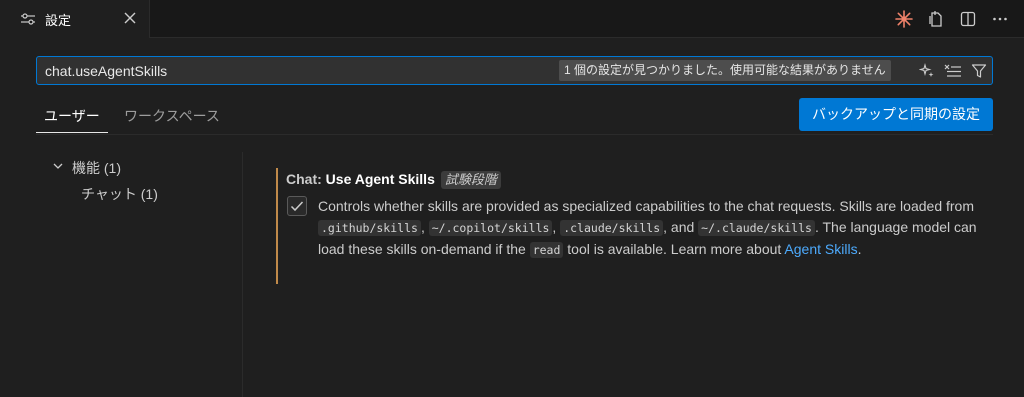 Image resolution: width=1024 pixels, height=397 pixels. I want to click on split-editor-icon, so click(968, 19).